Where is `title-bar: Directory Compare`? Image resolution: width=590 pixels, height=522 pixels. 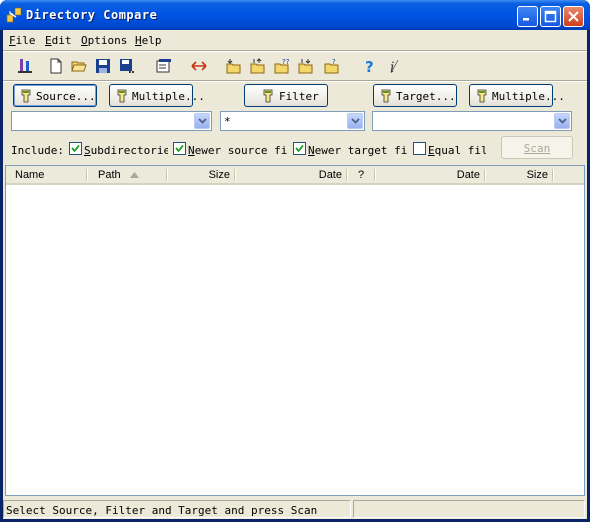 title-bar: Directory Compare is located at coordinates (295, 15).